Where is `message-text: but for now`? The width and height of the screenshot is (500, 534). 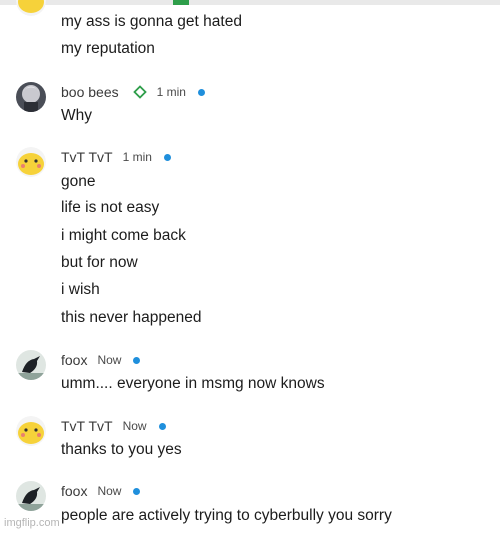
message-text: but for now is located at coordinates (99, 262).